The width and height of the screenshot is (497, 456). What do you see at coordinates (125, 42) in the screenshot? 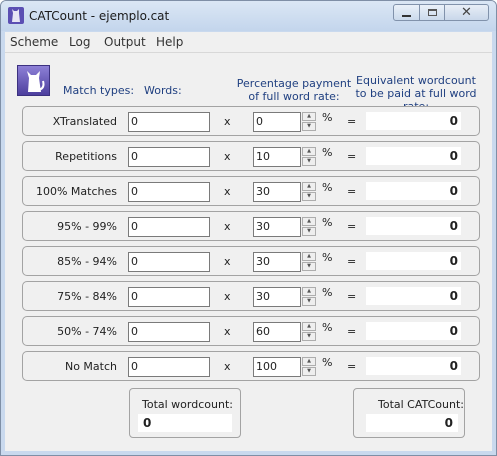
I see `menu-output: Output` at bounding box center [125, 42].